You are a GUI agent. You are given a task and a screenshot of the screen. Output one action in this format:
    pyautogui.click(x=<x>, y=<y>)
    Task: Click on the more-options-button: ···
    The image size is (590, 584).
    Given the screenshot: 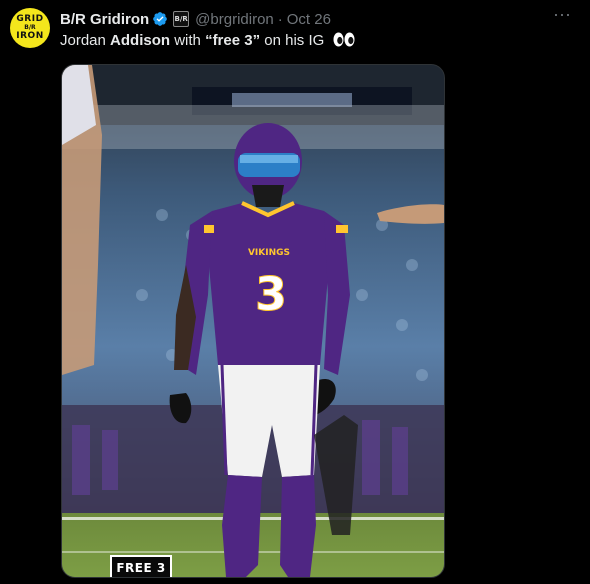 What is the action you would take?
    pyautogui.click(x=562, y=15)
    